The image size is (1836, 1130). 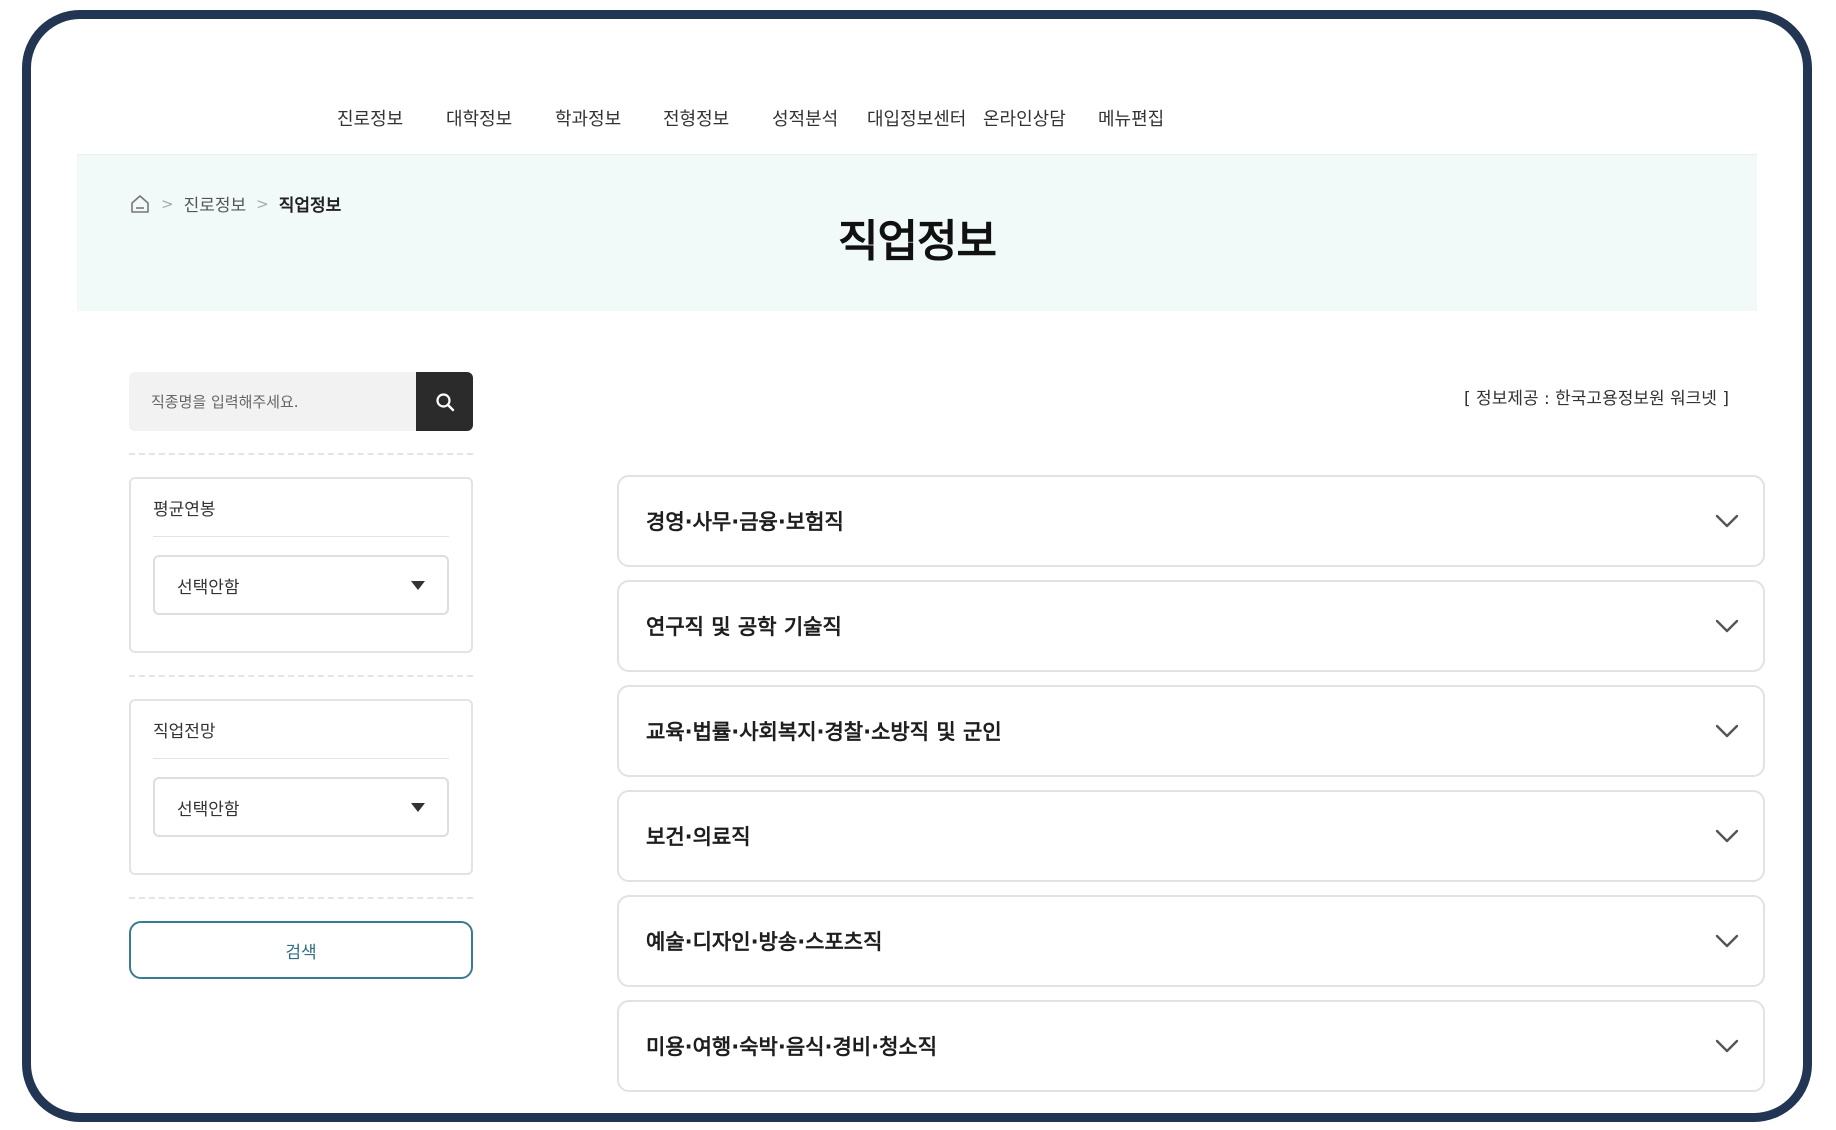 I want to click on category-accordion-arts: 예술·디자인·방송·스포츠직, so click(x=1191, y=941).